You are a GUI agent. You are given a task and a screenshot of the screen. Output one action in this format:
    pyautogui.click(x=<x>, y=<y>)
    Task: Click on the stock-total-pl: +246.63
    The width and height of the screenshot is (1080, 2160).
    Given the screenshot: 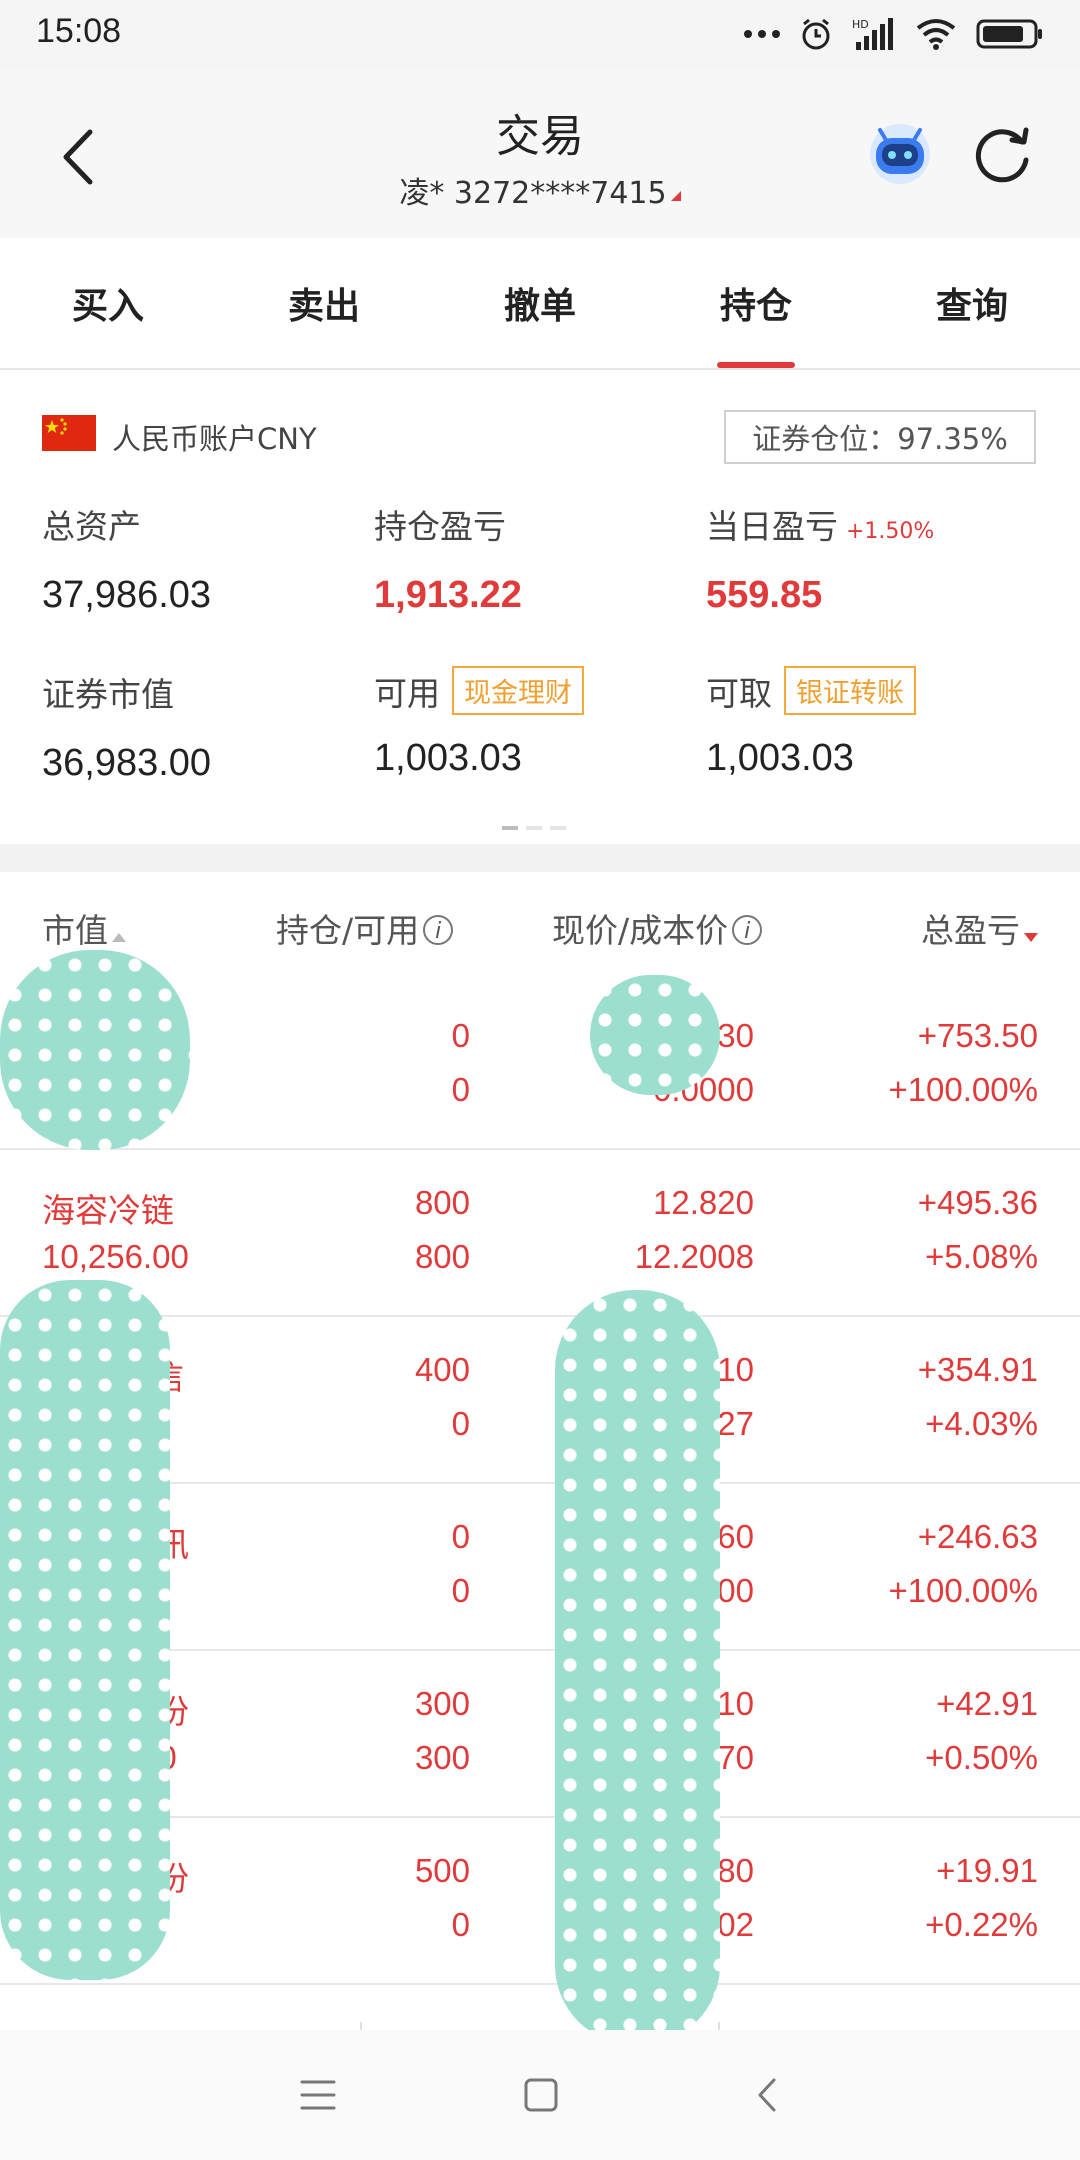 What is the action you would take?
    pyautogui.click(x=977, y=1536)
    